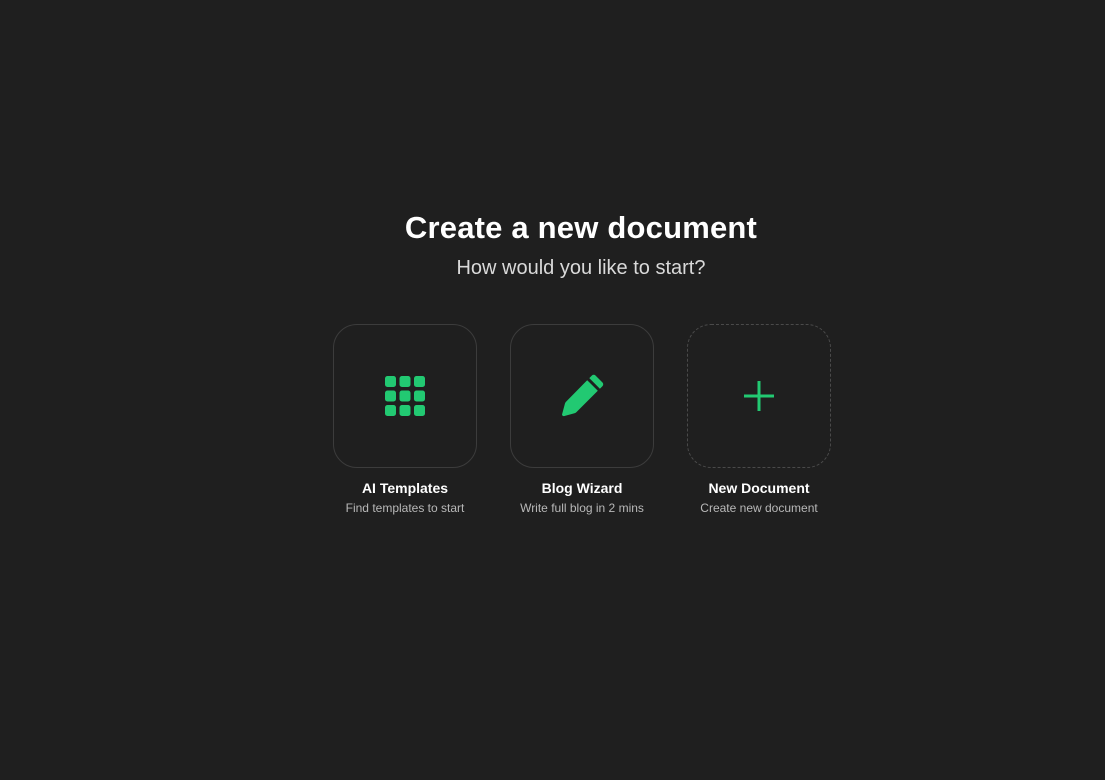  What do you see at coordinates (581, 227) in the screenshot?
I see `page-title: Create a new document` at bounding box center [581, 227].